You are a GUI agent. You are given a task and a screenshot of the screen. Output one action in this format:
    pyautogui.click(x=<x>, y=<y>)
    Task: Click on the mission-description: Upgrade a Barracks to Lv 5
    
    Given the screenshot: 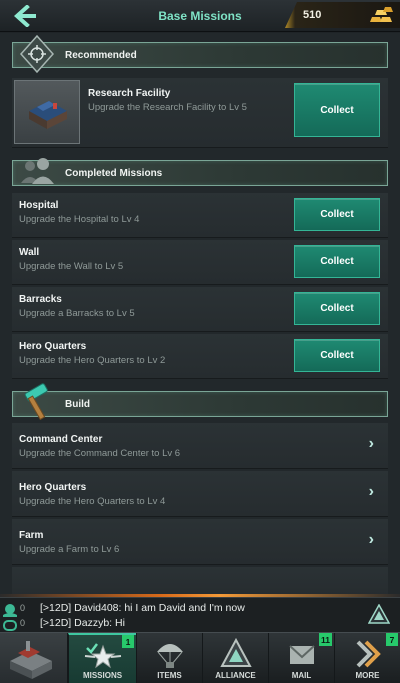 What is the action you would take?
    pyautogui.click(x=77, y=313)
    